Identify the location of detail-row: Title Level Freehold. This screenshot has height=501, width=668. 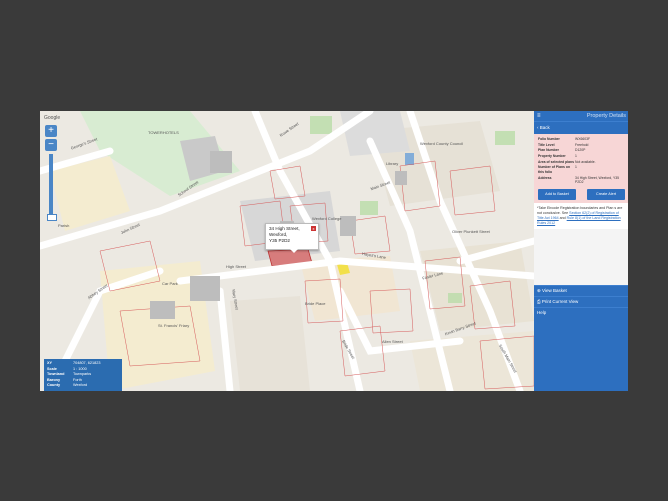
(581, 145).